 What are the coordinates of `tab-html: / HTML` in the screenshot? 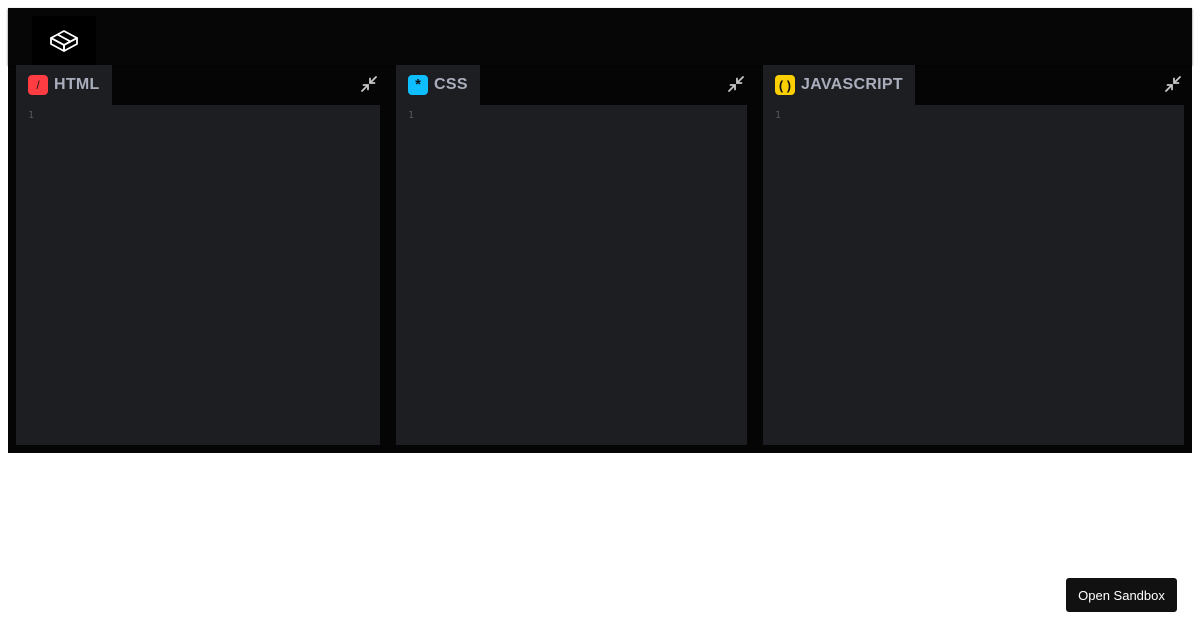 It's located at (64, 85).